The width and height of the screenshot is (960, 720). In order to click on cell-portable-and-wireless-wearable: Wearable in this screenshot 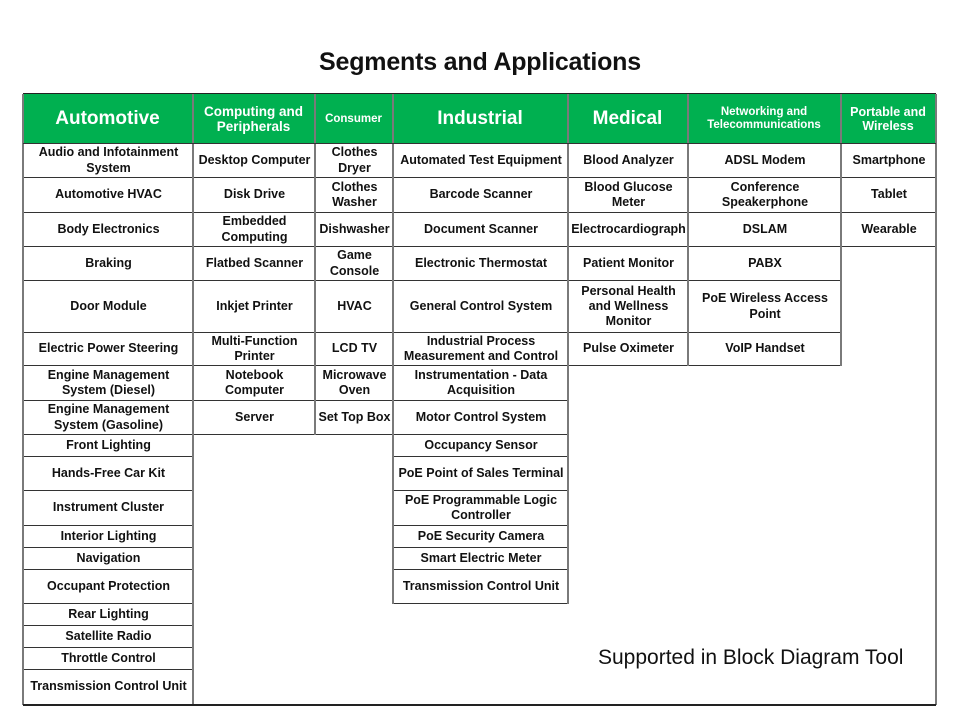, I will do `click(889, 230)`.